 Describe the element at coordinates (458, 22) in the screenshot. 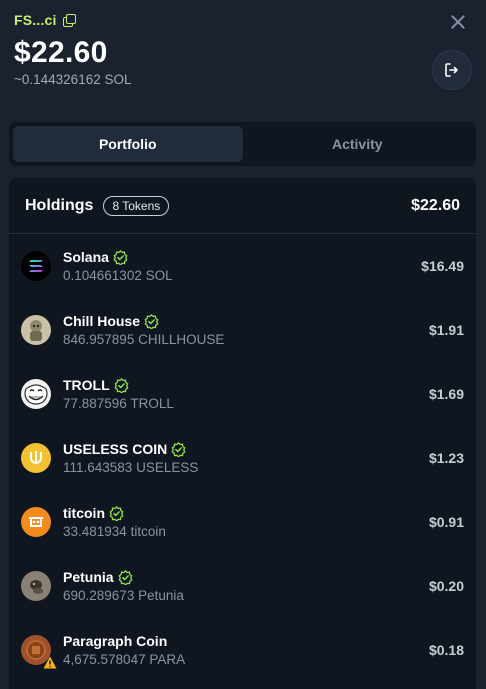

I see `close-icon` at that location.